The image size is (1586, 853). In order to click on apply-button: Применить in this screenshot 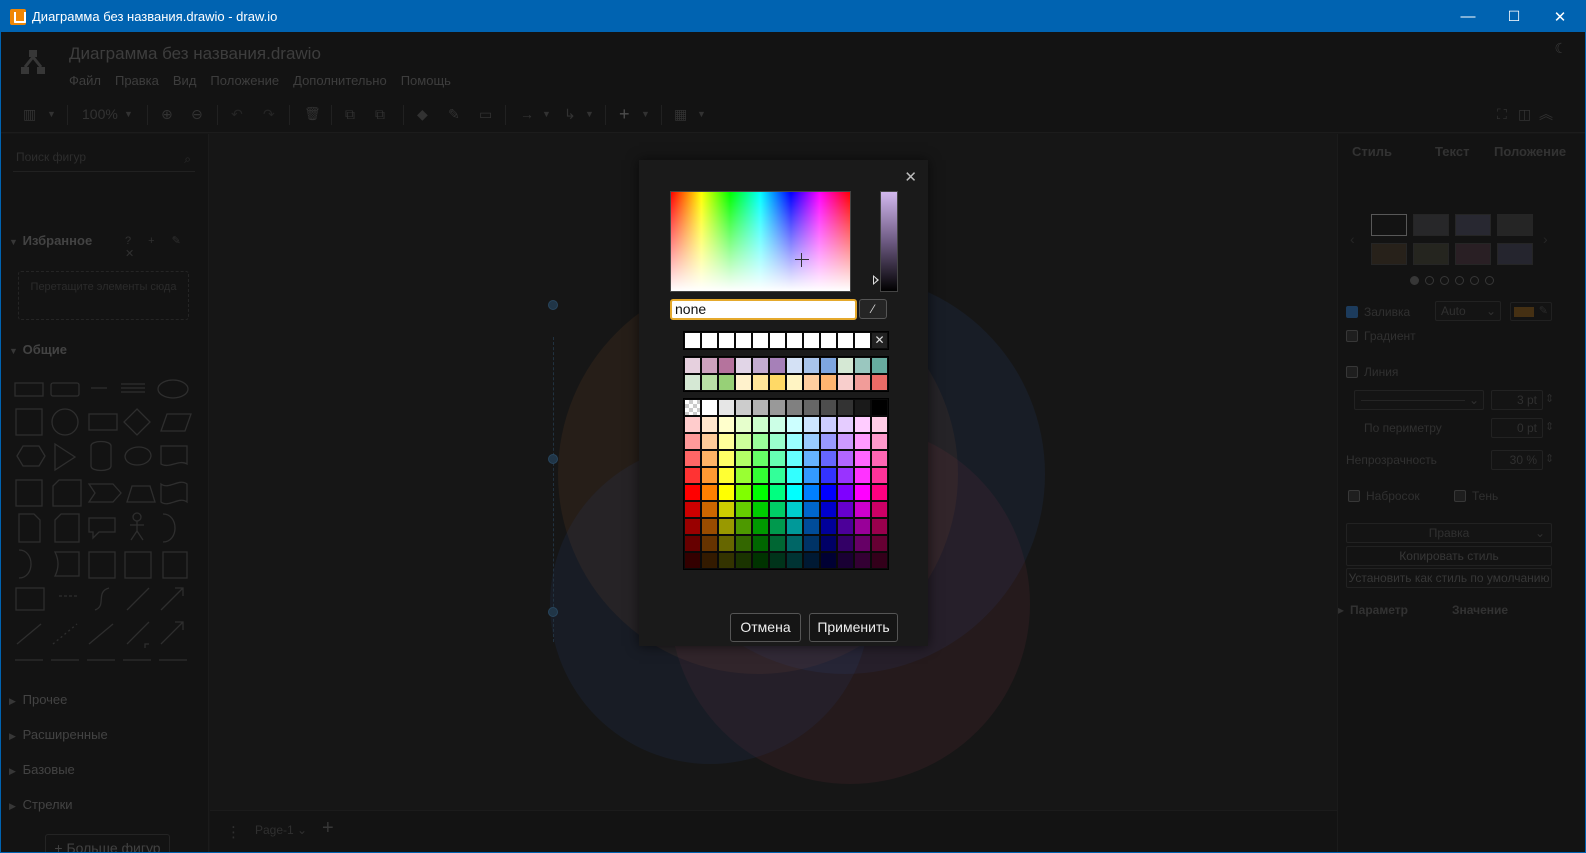, I will do `click(853, 627)`.